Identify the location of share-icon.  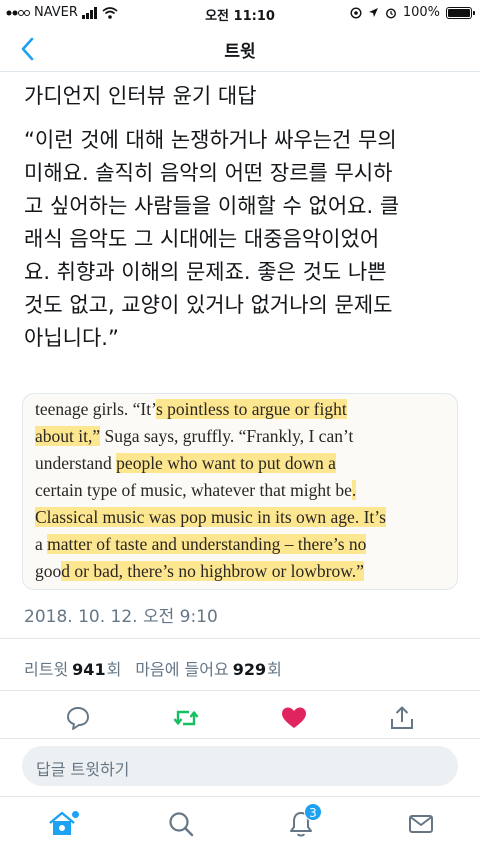
(402, 718).